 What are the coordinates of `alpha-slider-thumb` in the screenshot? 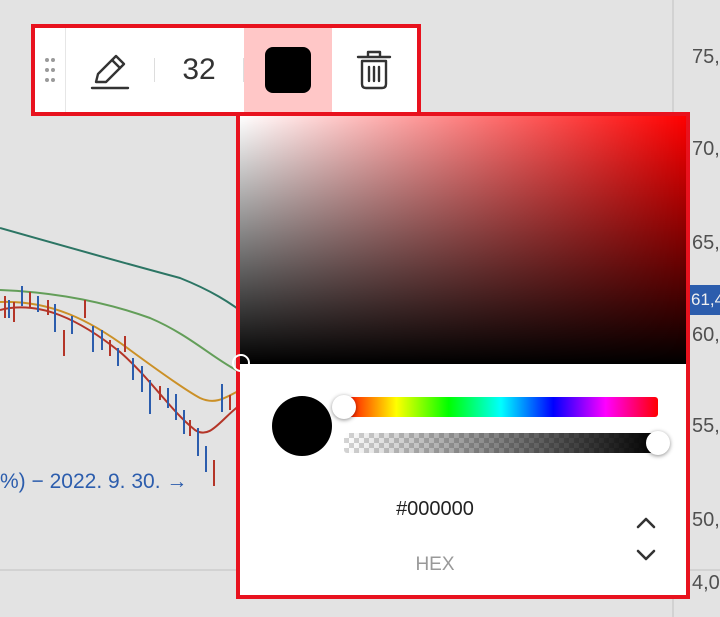 It's located at (658, 443).